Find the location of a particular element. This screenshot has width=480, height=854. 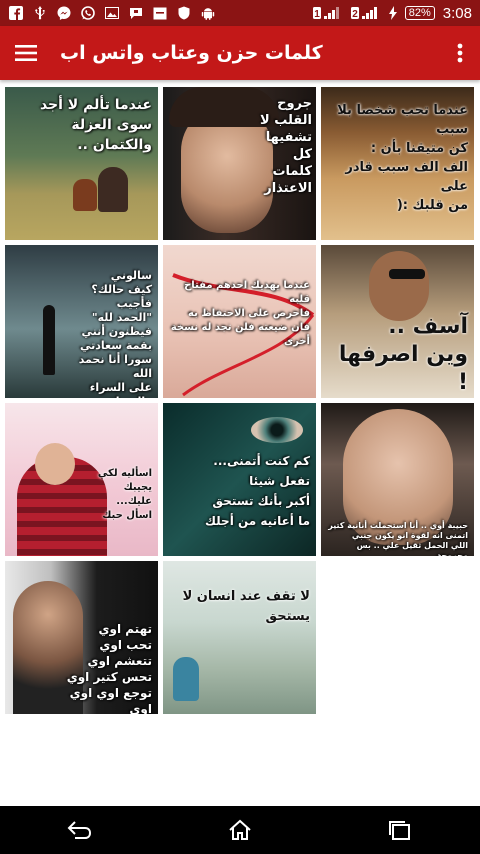

app-bar: كلمات حزن وعتاب واتس اب is located at coordinates (240, 53).